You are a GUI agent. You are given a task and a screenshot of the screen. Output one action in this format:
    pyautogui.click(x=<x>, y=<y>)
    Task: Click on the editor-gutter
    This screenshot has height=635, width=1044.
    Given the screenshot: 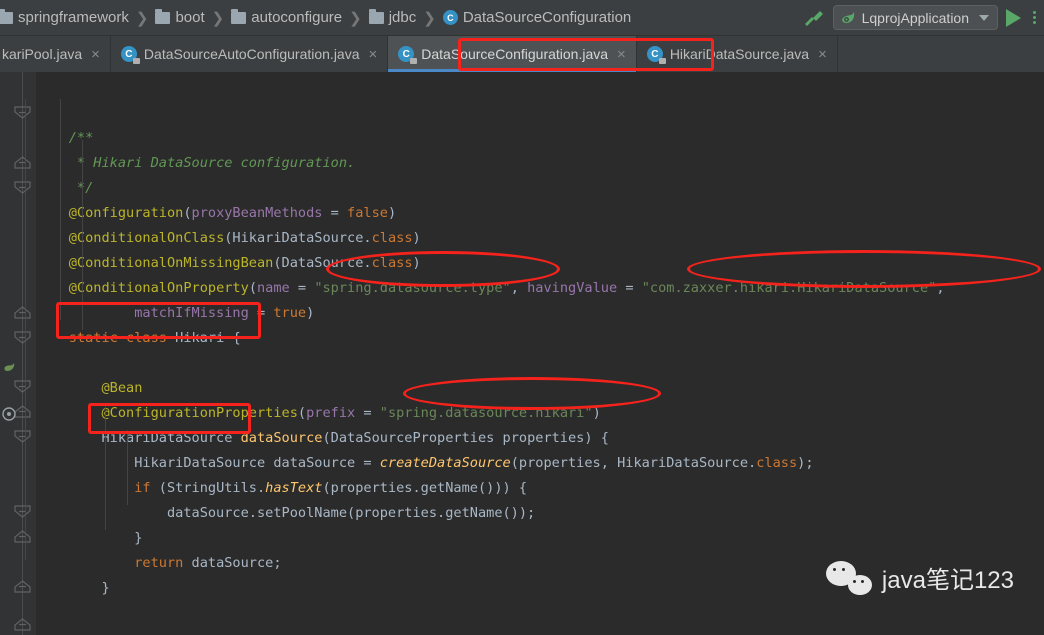 What is the action you would take?
    pyautogui.click(x=18, y=353)
    